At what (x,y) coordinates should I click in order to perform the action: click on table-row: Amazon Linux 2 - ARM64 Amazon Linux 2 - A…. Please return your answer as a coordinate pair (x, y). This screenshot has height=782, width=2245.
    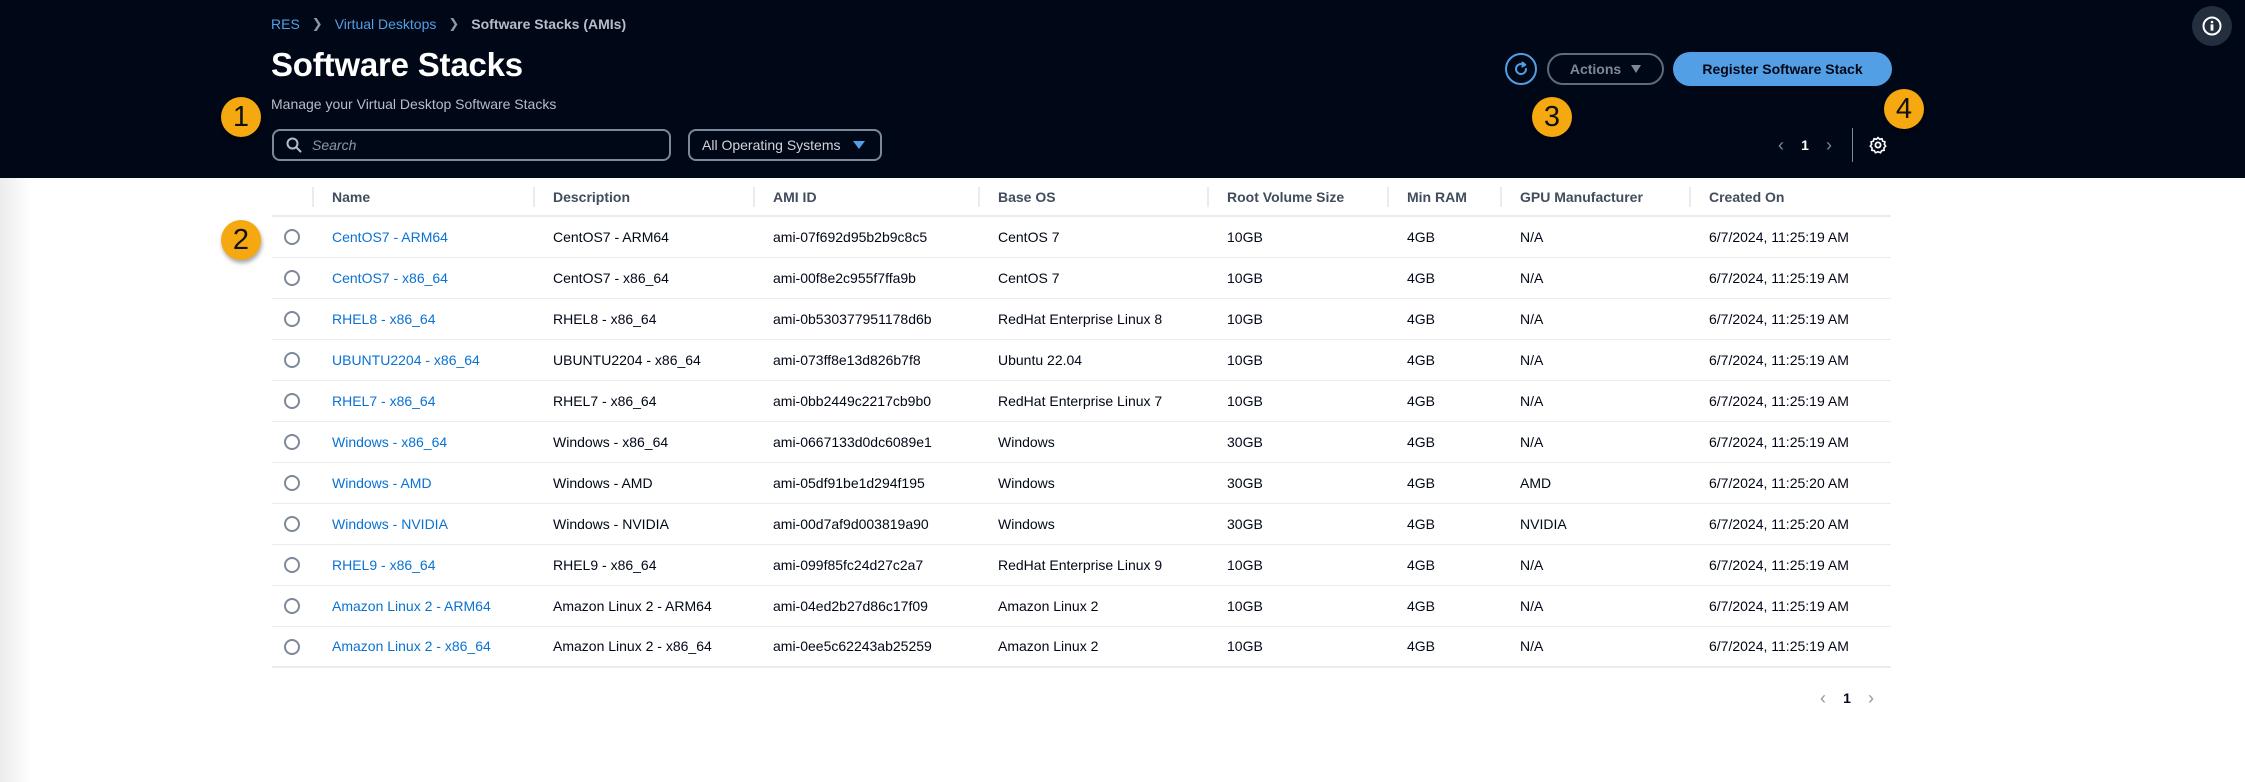
    Looking at the image, I should click on (1081, 606).